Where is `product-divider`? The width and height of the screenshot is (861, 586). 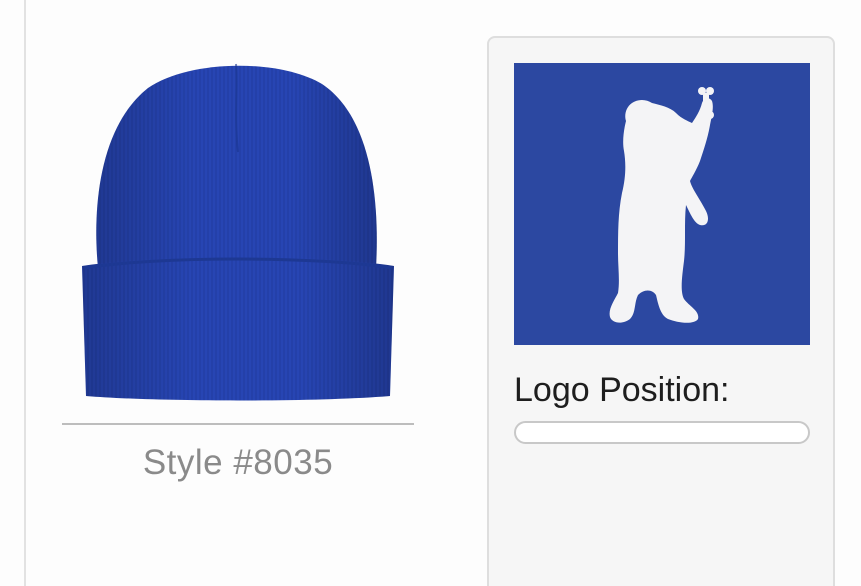
product-divider is located at coordinates (238, 424).